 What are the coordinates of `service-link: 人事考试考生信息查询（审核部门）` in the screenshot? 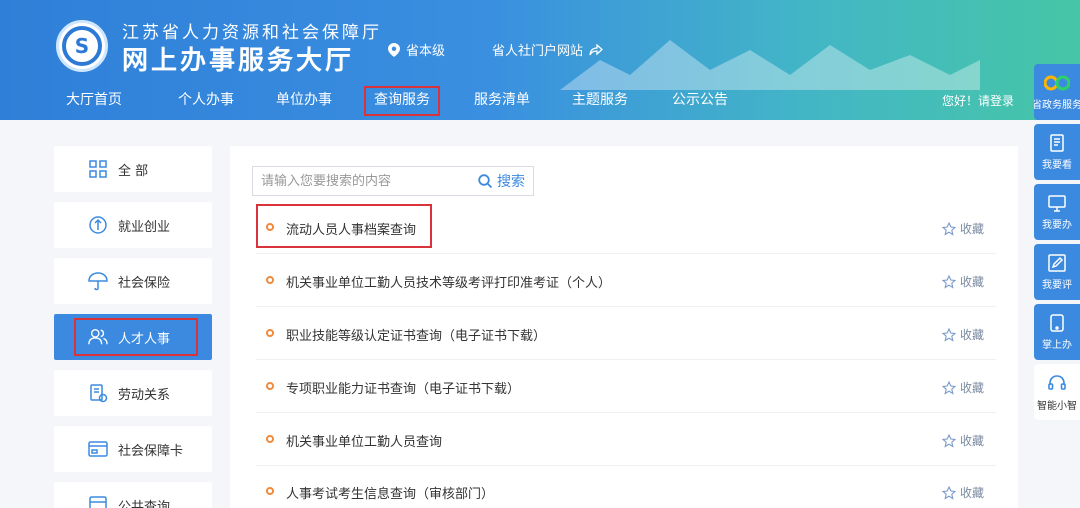 It's located at (390, 492).